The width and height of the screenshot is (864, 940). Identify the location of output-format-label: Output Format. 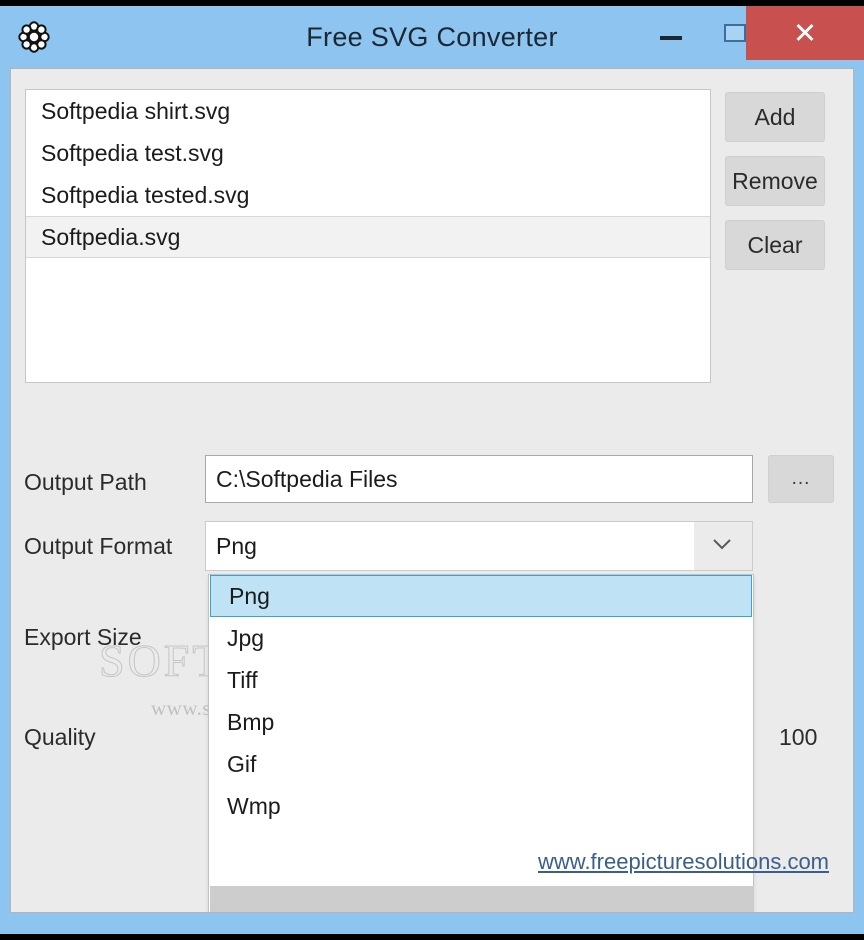
(98, 546).